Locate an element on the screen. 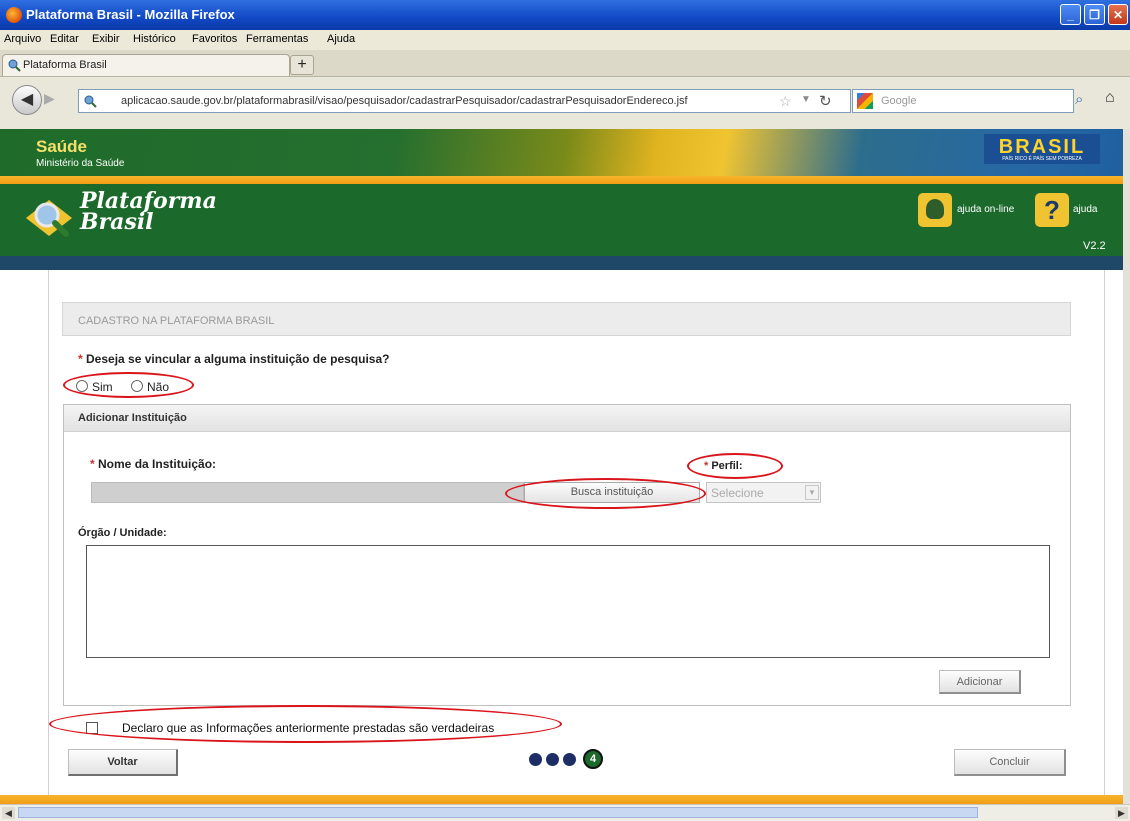  google-engine-icon is located at coordinates (865, 101).